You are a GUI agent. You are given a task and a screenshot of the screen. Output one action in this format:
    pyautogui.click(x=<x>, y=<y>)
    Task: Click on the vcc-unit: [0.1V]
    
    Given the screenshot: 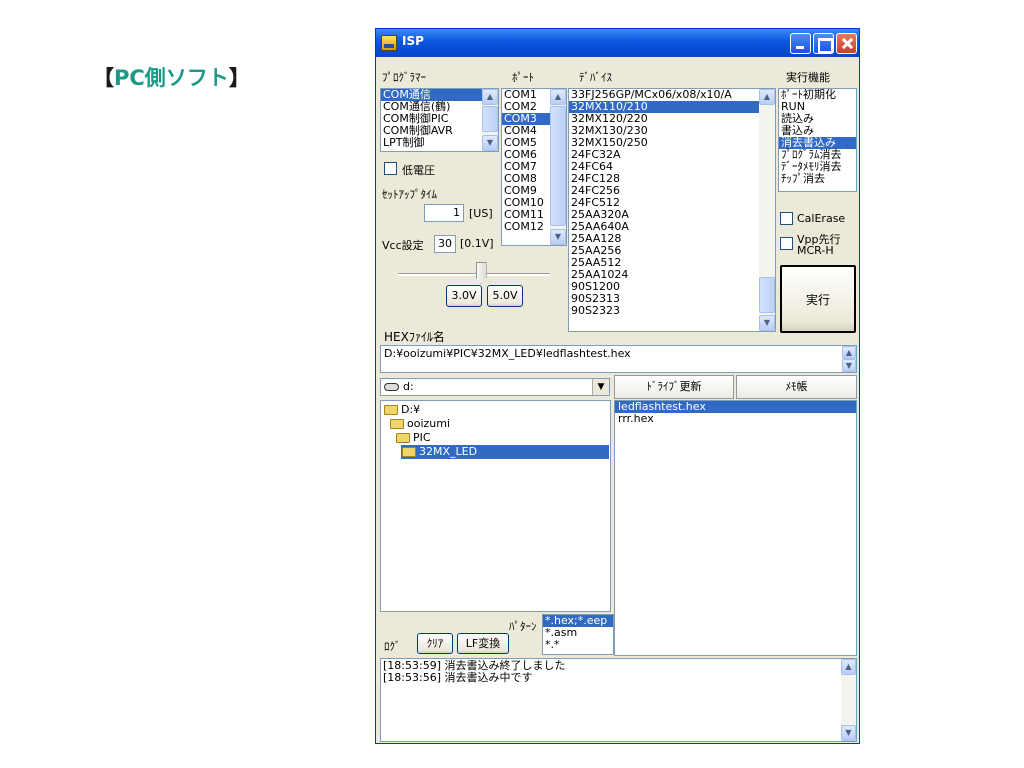 What is the action you would take?
    pyautogui.click(x=477, y=243)
    